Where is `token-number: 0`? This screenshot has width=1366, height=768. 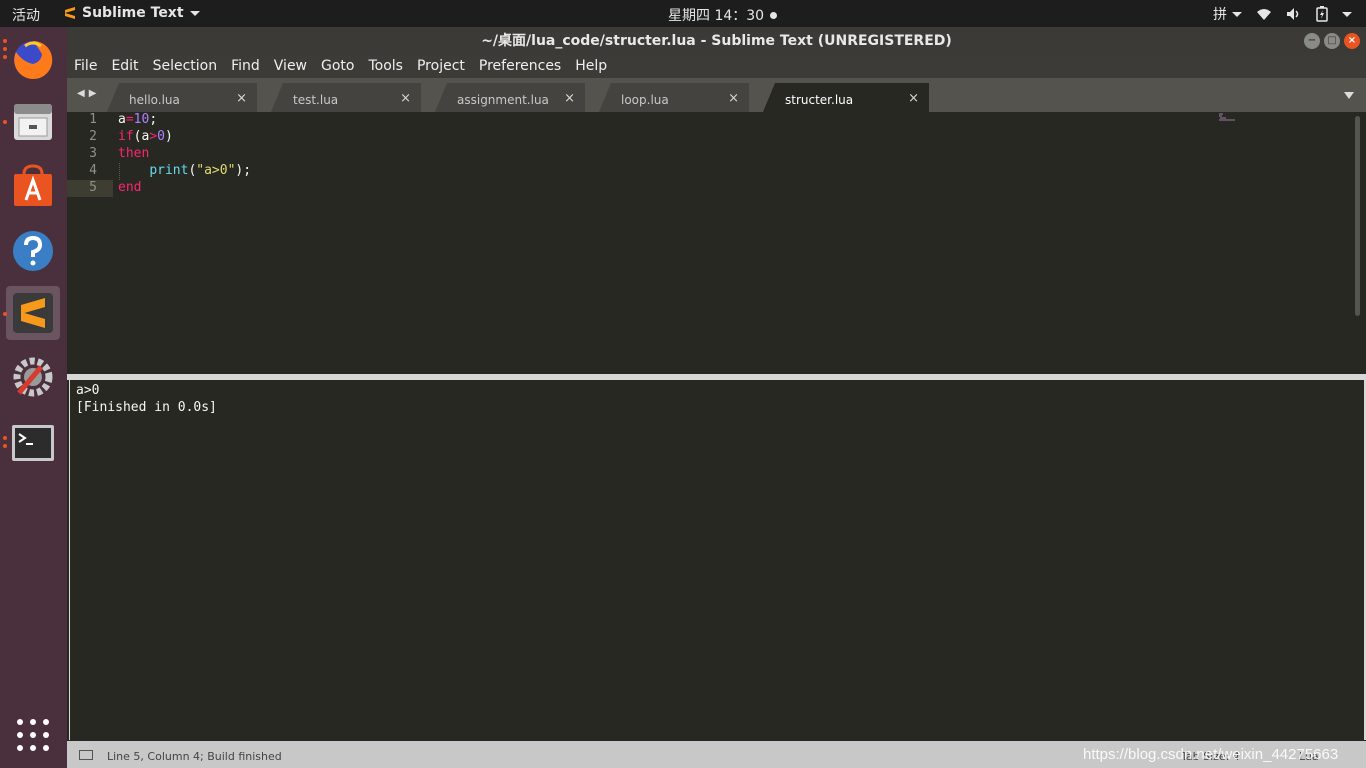
token-number: 0 is located at coordinates (161, 136).